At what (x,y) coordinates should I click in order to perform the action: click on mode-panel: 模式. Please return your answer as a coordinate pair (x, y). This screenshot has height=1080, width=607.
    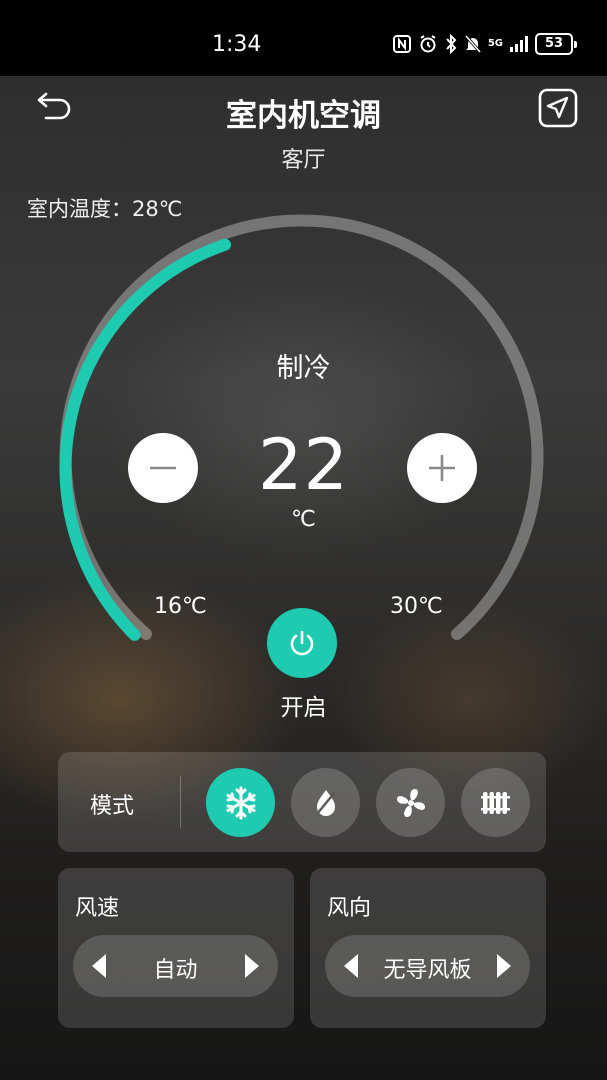
    Looking at the image, I should click on (302, 802).